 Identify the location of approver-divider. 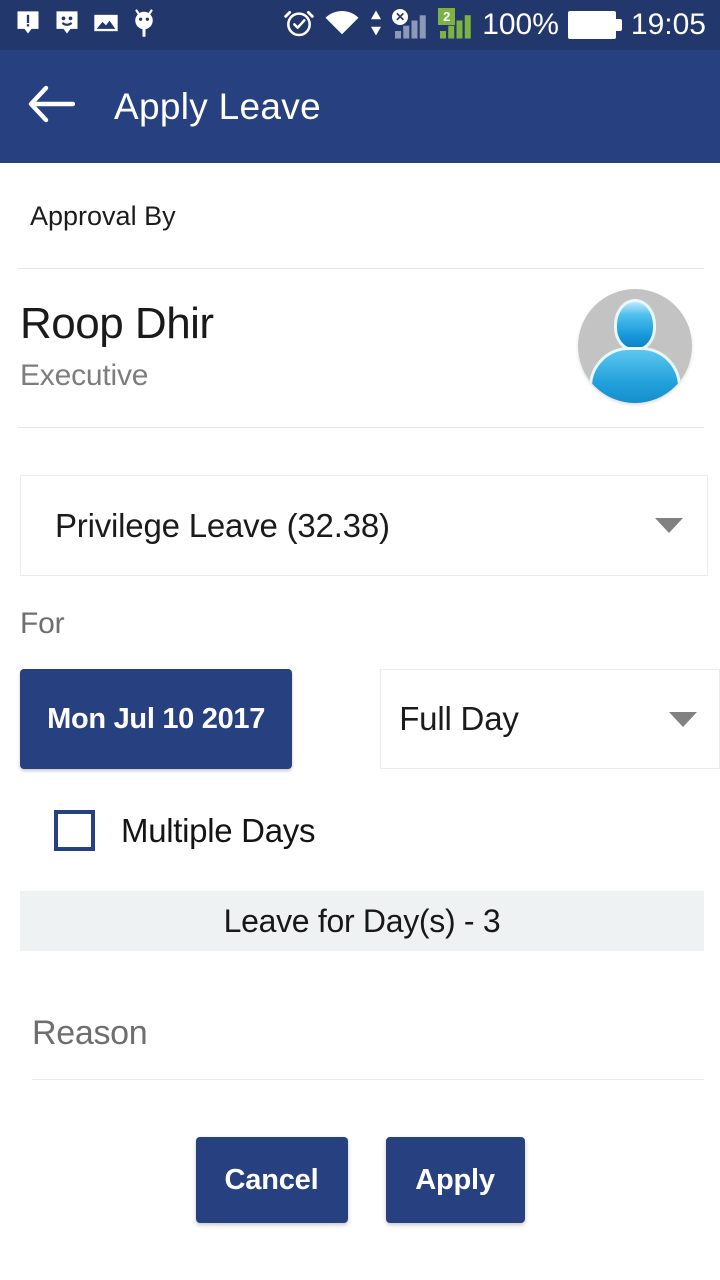
(361, 427).